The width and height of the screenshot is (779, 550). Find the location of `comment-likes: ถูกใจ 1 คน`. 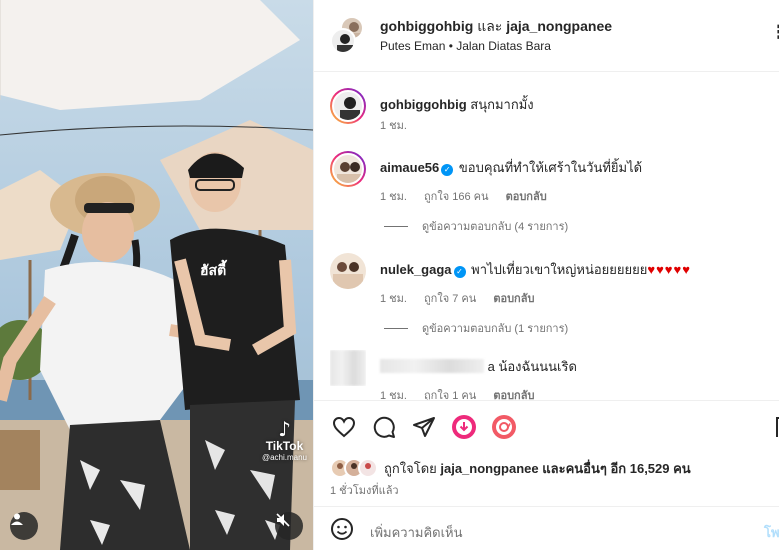

comment-likes: ถูกใจ 1 คน is located at coordinates (450, 395).